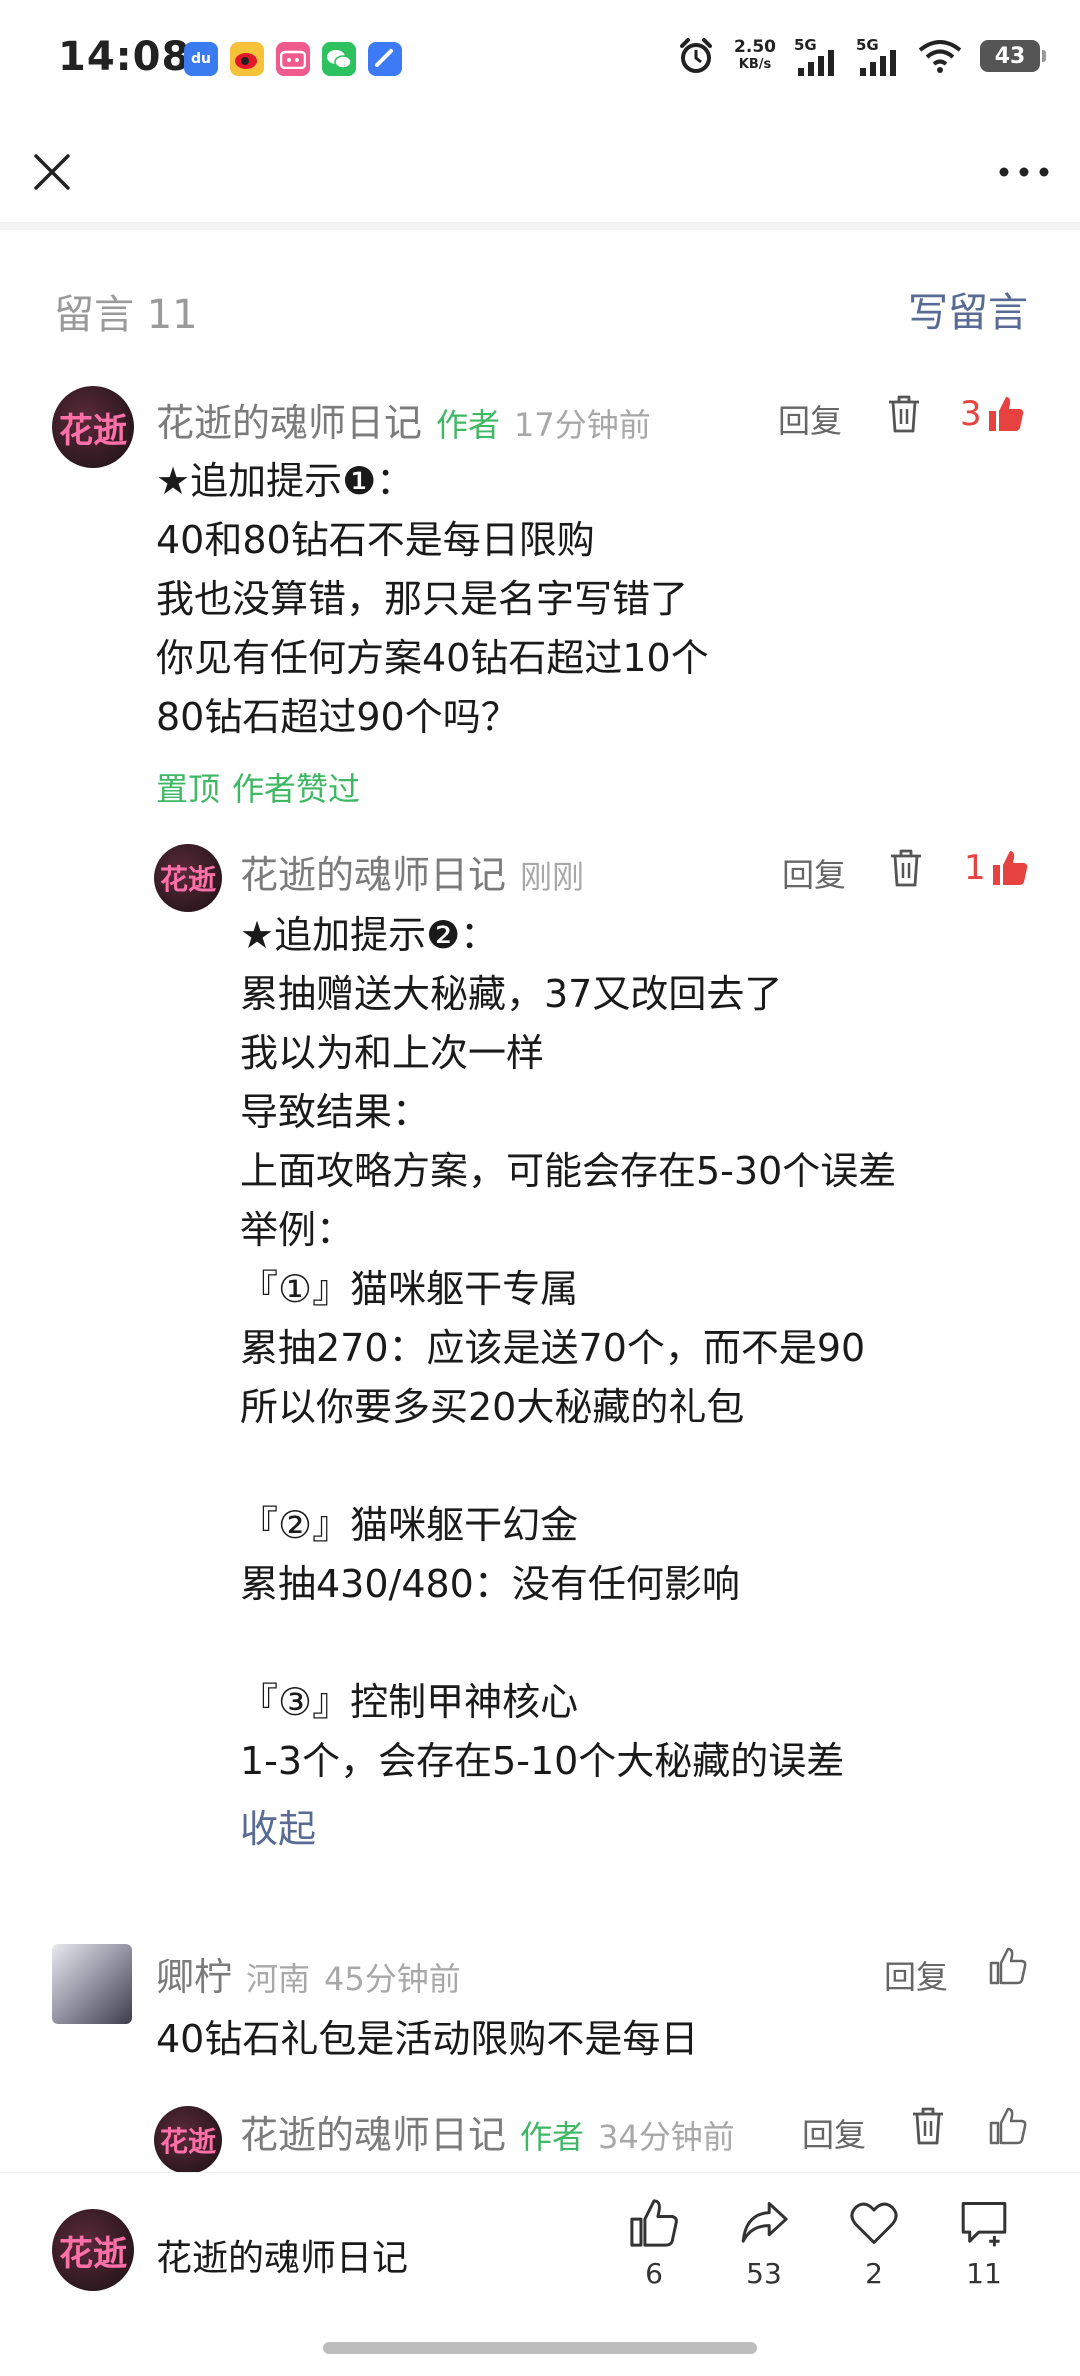 The width and height of the screenshot is (1080, 2376). I want to click on comment-time: 17分钟前, so click(582, 425).